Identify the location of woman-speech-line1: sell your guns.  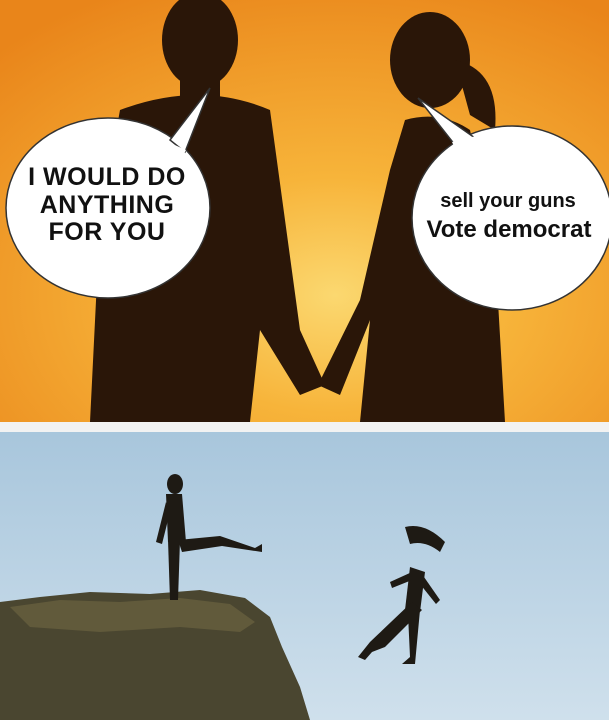
(508, 201).